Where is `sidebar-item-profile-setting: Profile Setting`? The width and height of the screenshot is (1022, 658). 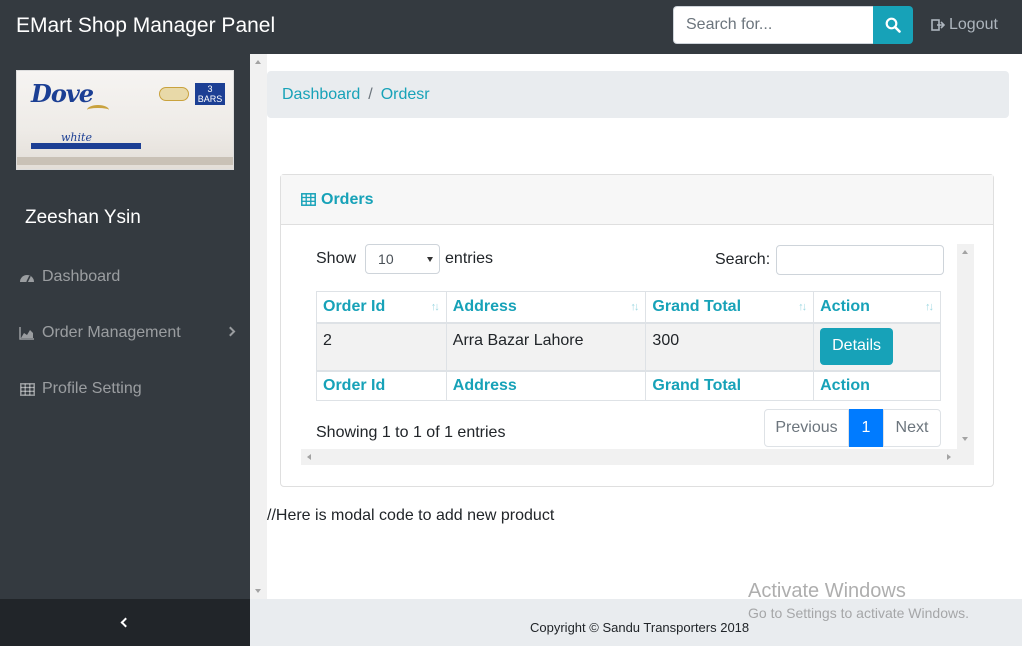 sidebar-item-profile-setting: Profile Setting is located at coordinates (129, 389).